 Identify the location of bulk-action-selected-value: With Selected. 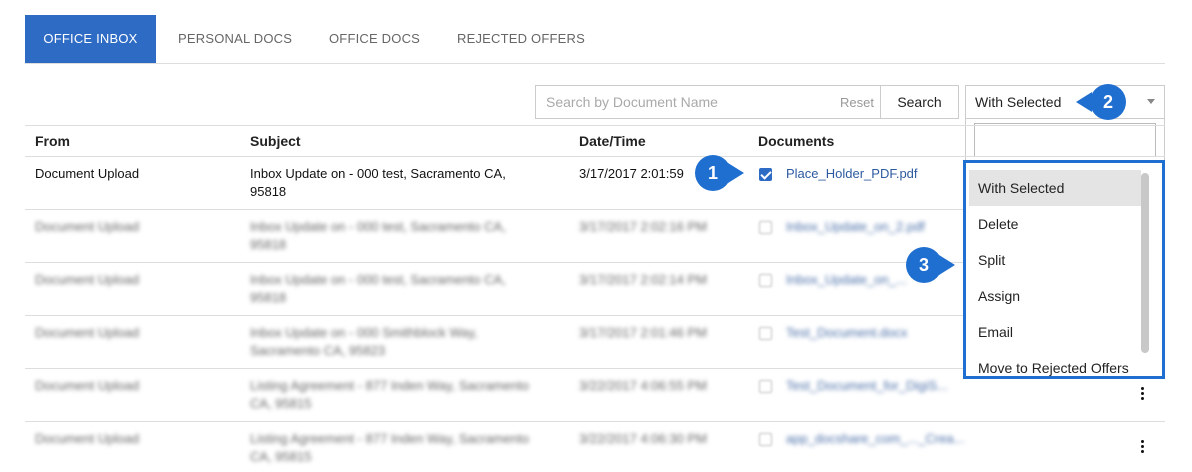
(1018, 102).